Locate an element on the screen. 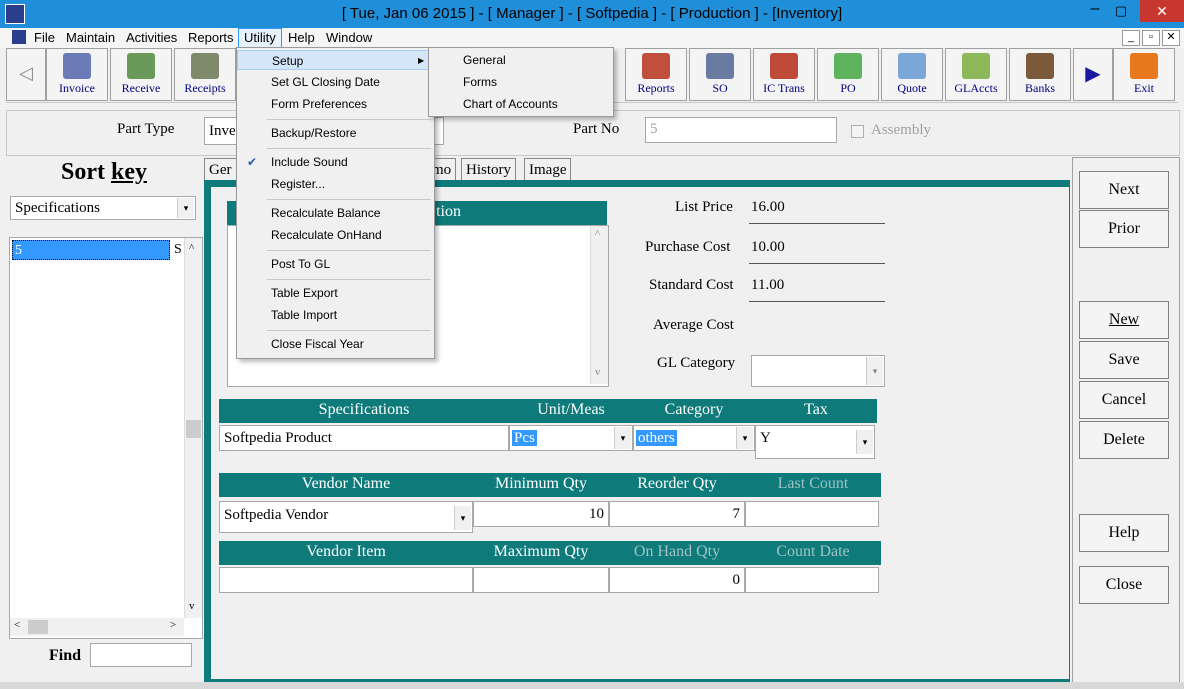 The height and width of the screenshot is (689, 1184). menu-item-include-sound: ✔ Include Sound is located at coordinates (334, 162).